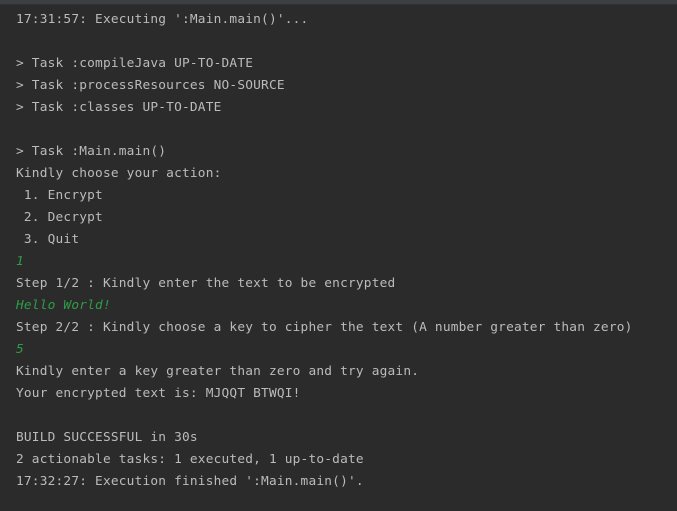  Describe the element at coordinates (59, 217) in the screenshot. I see `console-output-line: 2. Decrypt` at that location.